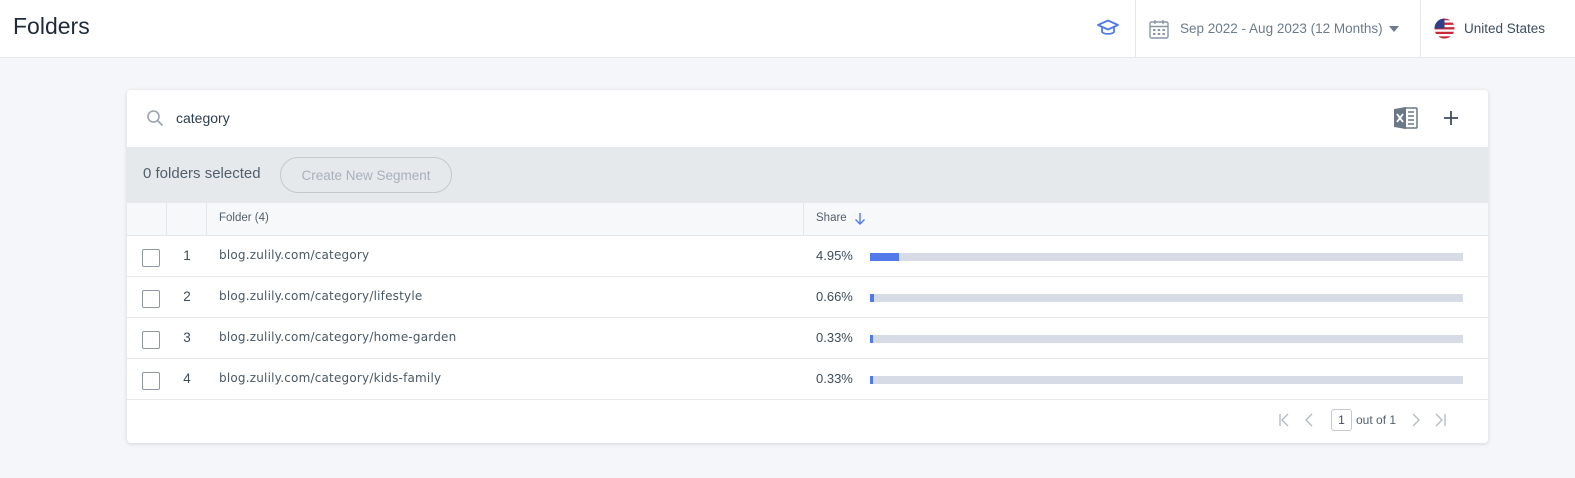 The image size is (1575, 478). What do you see at coordinates (834, 255) in the screenshot?
I see `share-value: 4.95%` at bounding box center [834, 255].